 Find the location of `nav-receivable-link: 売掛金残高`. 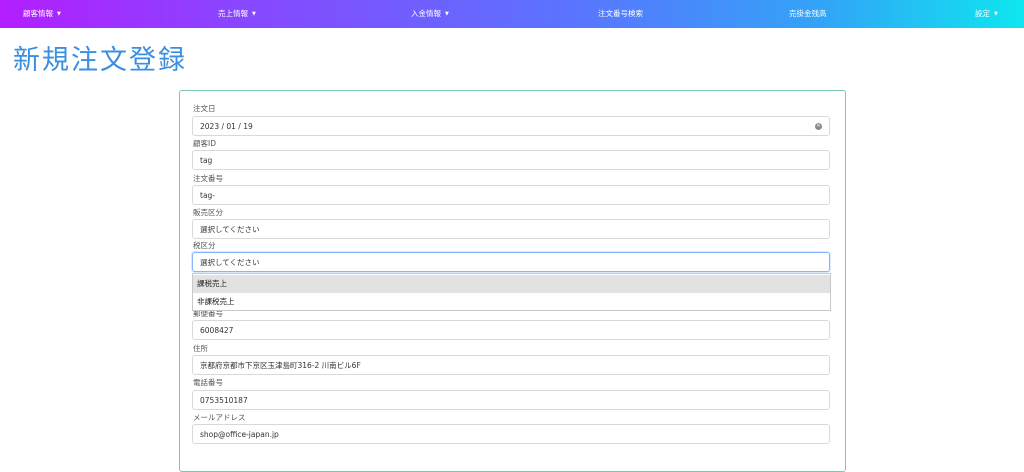

nav-receivable-link: 売掛金残高 is located at coordinates (808, 14).